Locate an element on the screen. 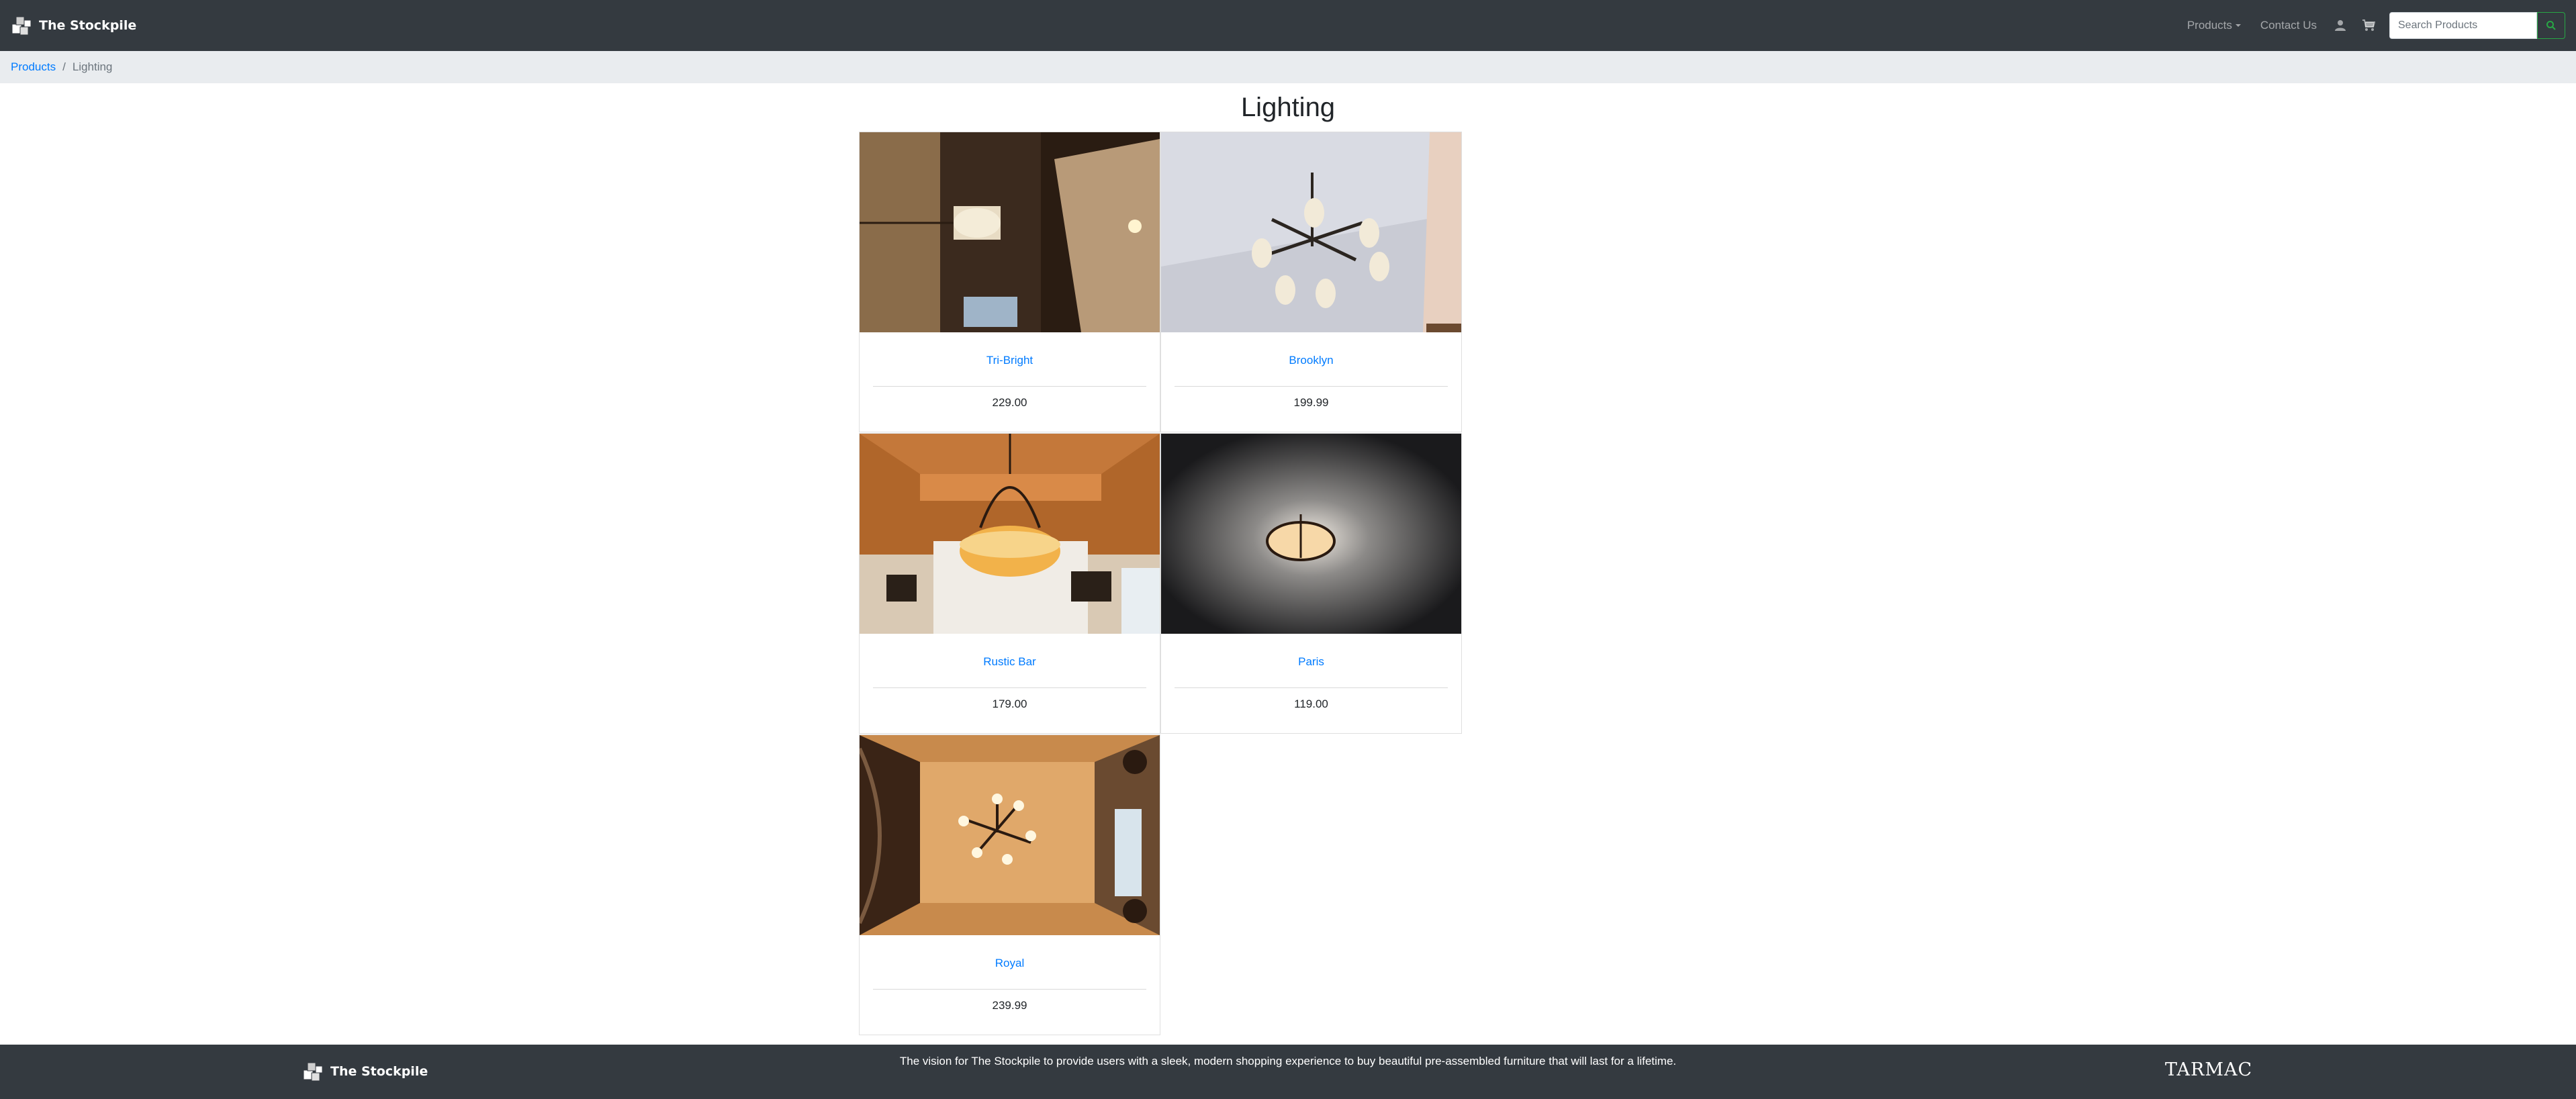  cart-icon is located at coordinates (2368, 25).